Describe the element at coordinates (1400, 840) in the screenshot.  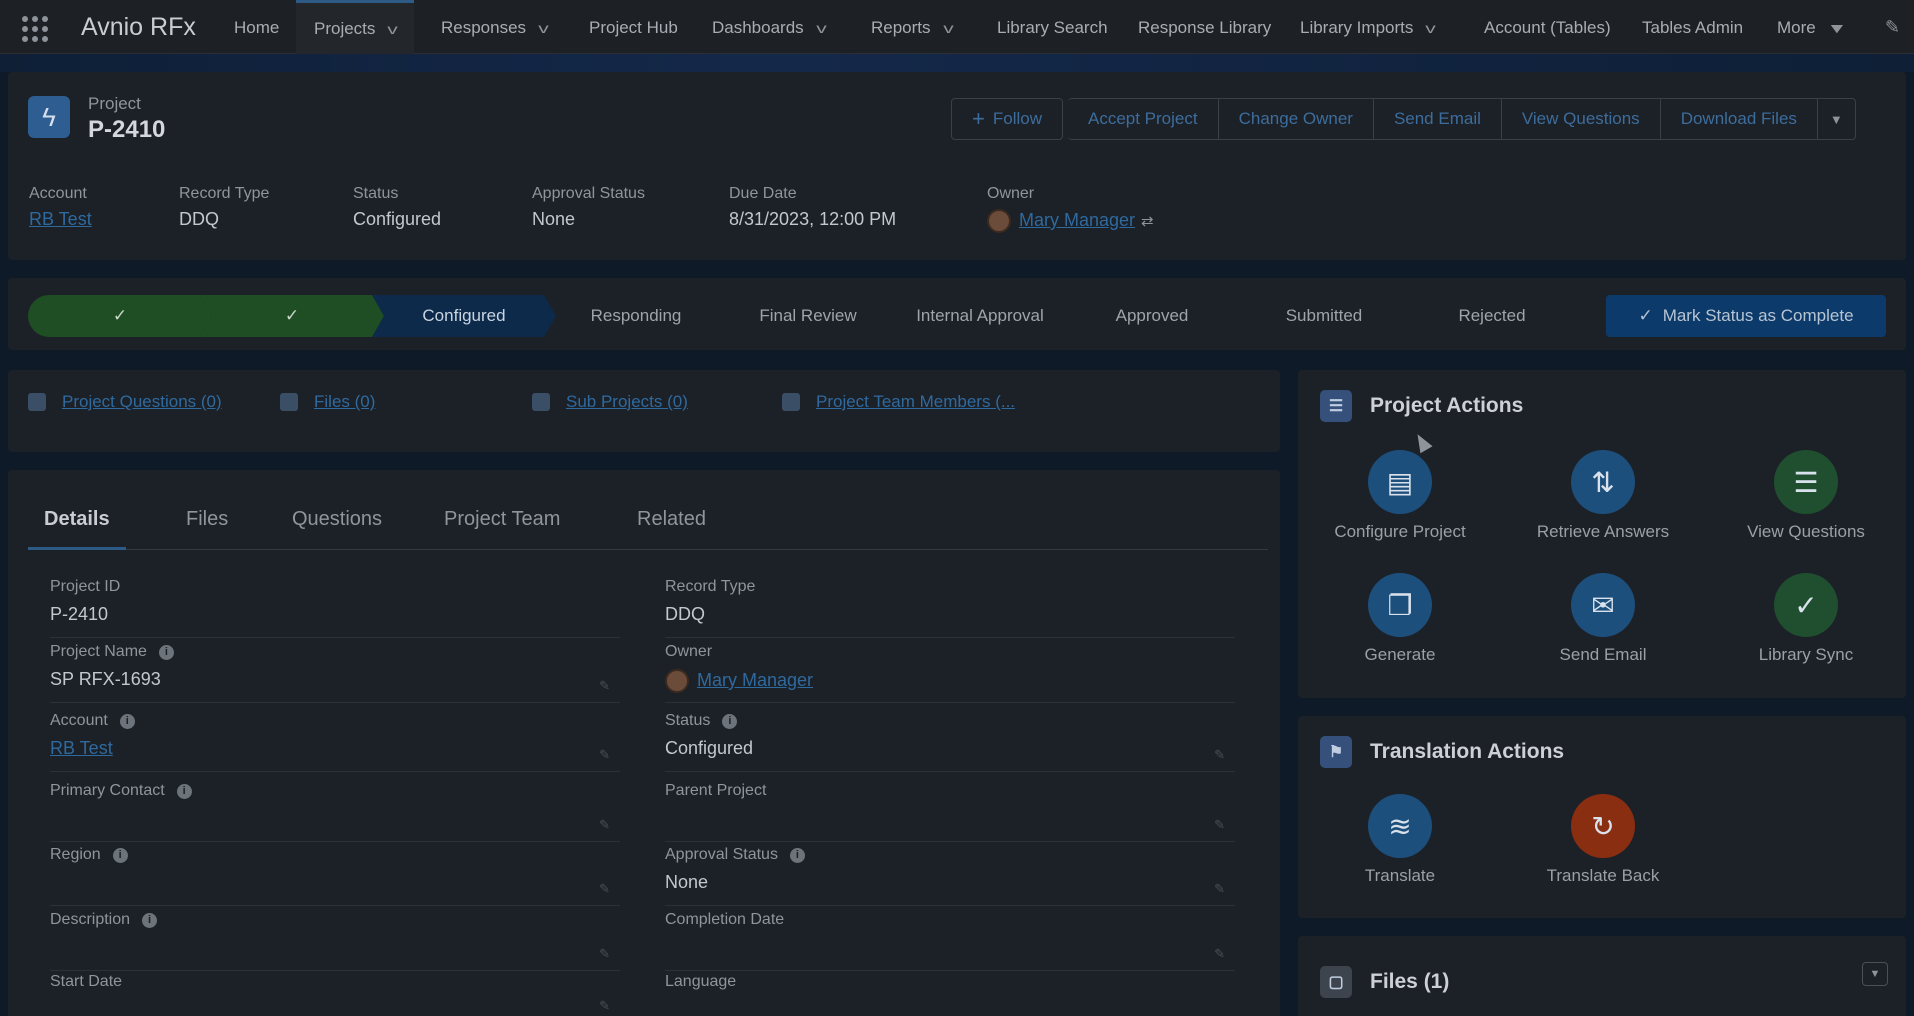
I see `translate-action: ≋ Translate` at that location.